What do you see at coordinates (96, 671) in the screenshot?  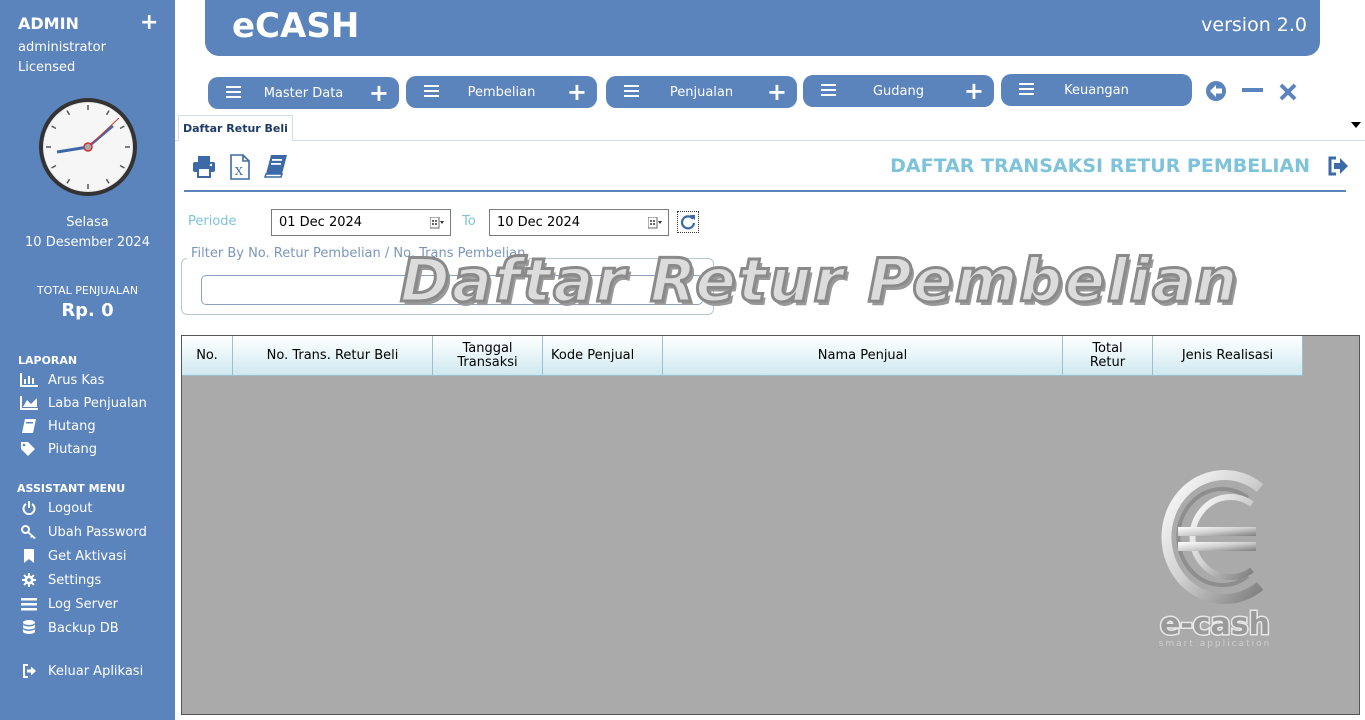 I see `sidebar-item-label: Keluar Aplikasi` at bounding box center [96, 671].